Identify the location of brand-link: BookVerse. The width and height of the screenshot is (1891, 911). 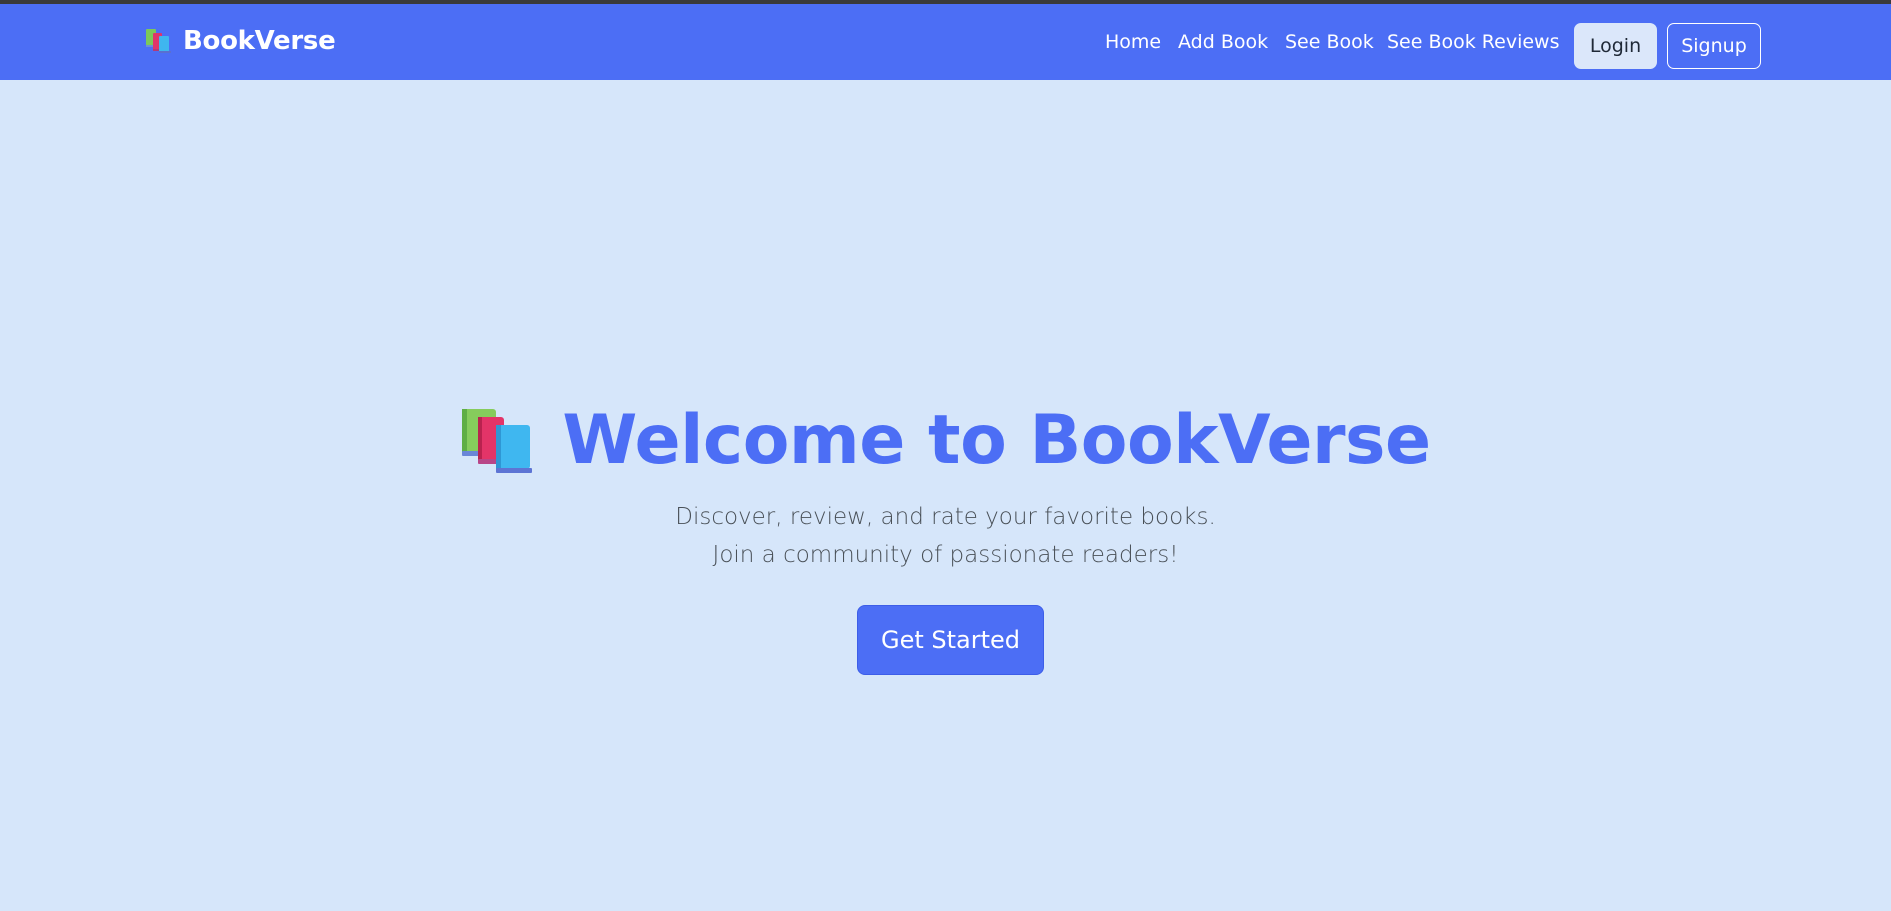
(240, 41).